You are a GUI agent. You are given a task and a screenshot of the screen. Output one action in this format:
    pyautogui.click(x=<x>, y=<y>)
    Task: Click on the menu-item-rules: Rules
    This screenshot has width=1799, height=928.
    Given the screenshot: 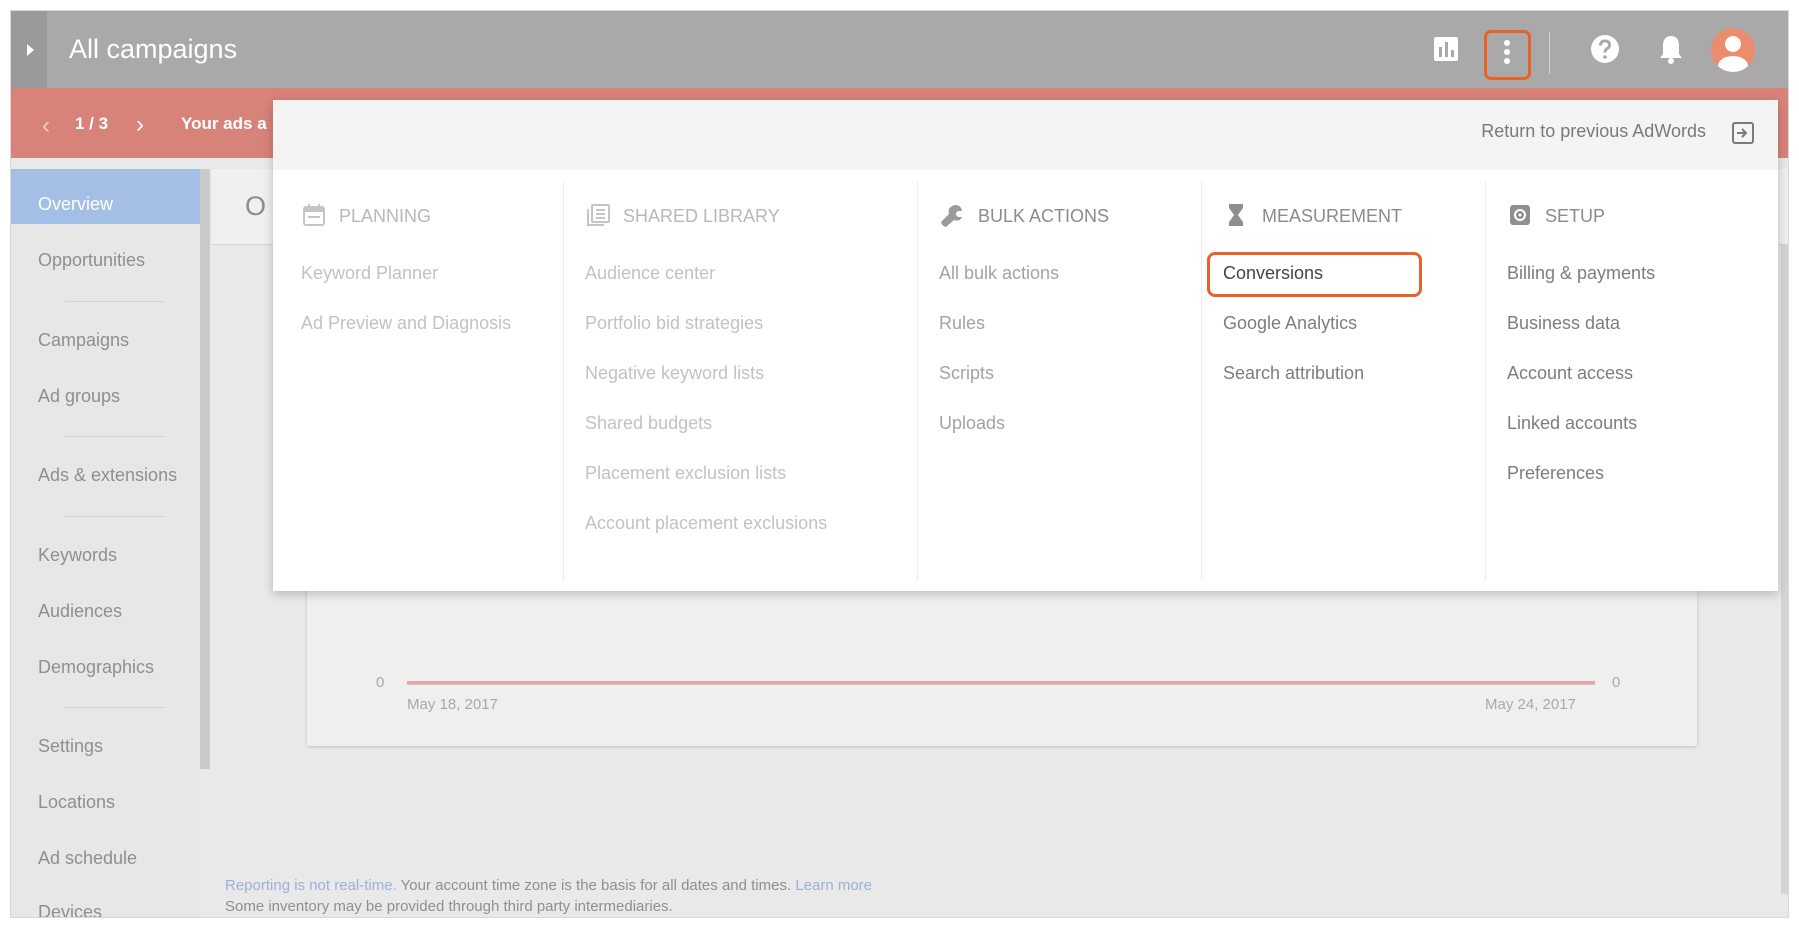 What is the action you would take?
    pyautogui.click(x=962, y=323)
    